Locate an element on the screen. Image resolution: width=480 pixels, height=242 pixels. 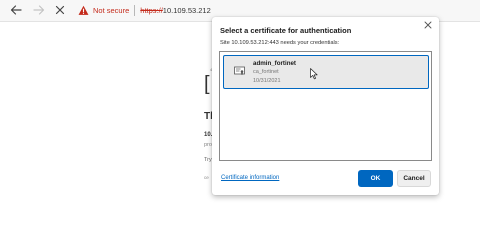
arrow-right-icon is located at coordinates (39, 10).